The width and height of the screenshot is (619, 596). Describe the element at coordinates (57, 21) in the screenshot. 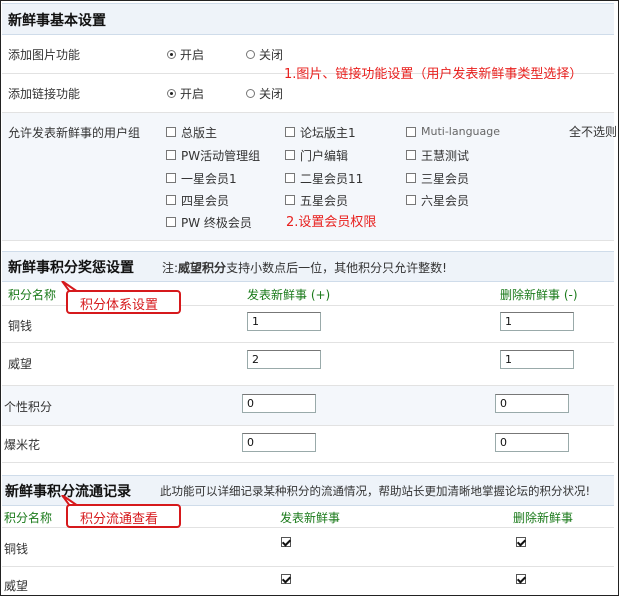

I see `basic-settings-title: 新鲜事基本设置` at that location.